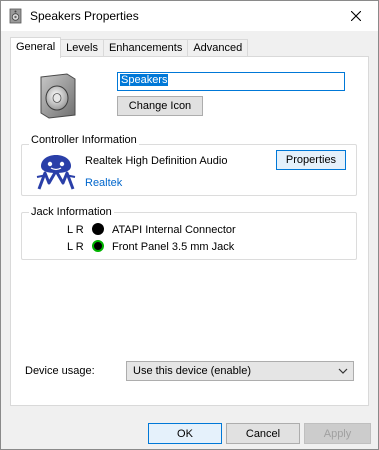 The image size is (379, 450). I want to click on apply-button: Apply, so click(337, 433).